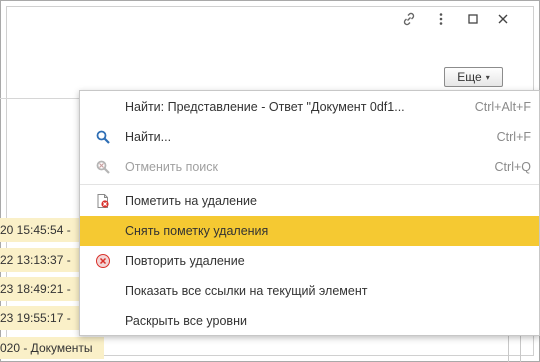 The image size is (540, 362). I want to click on link-icon, so click(409, 19).